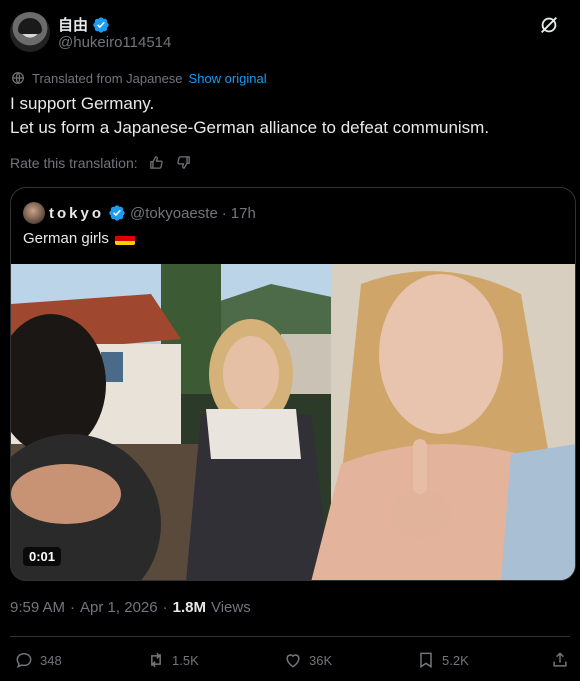  Describe the element at coordinates (230, 607) in the screenshot. I see `views-label: Views` at that location.